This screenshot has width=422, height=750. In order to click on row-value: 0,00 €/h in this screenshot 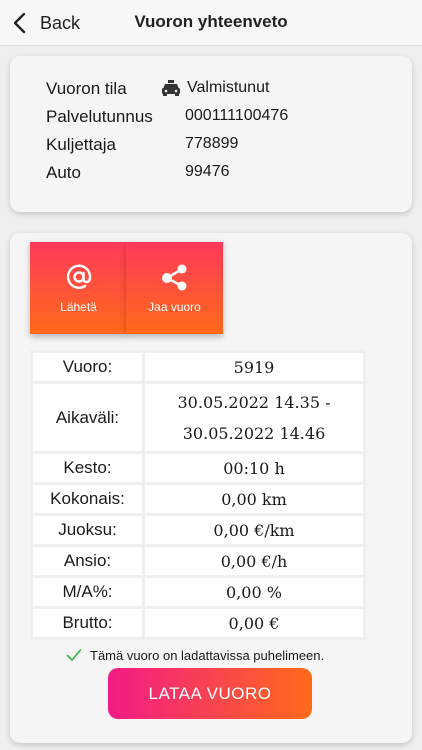, I will do `click(254, 561)`.